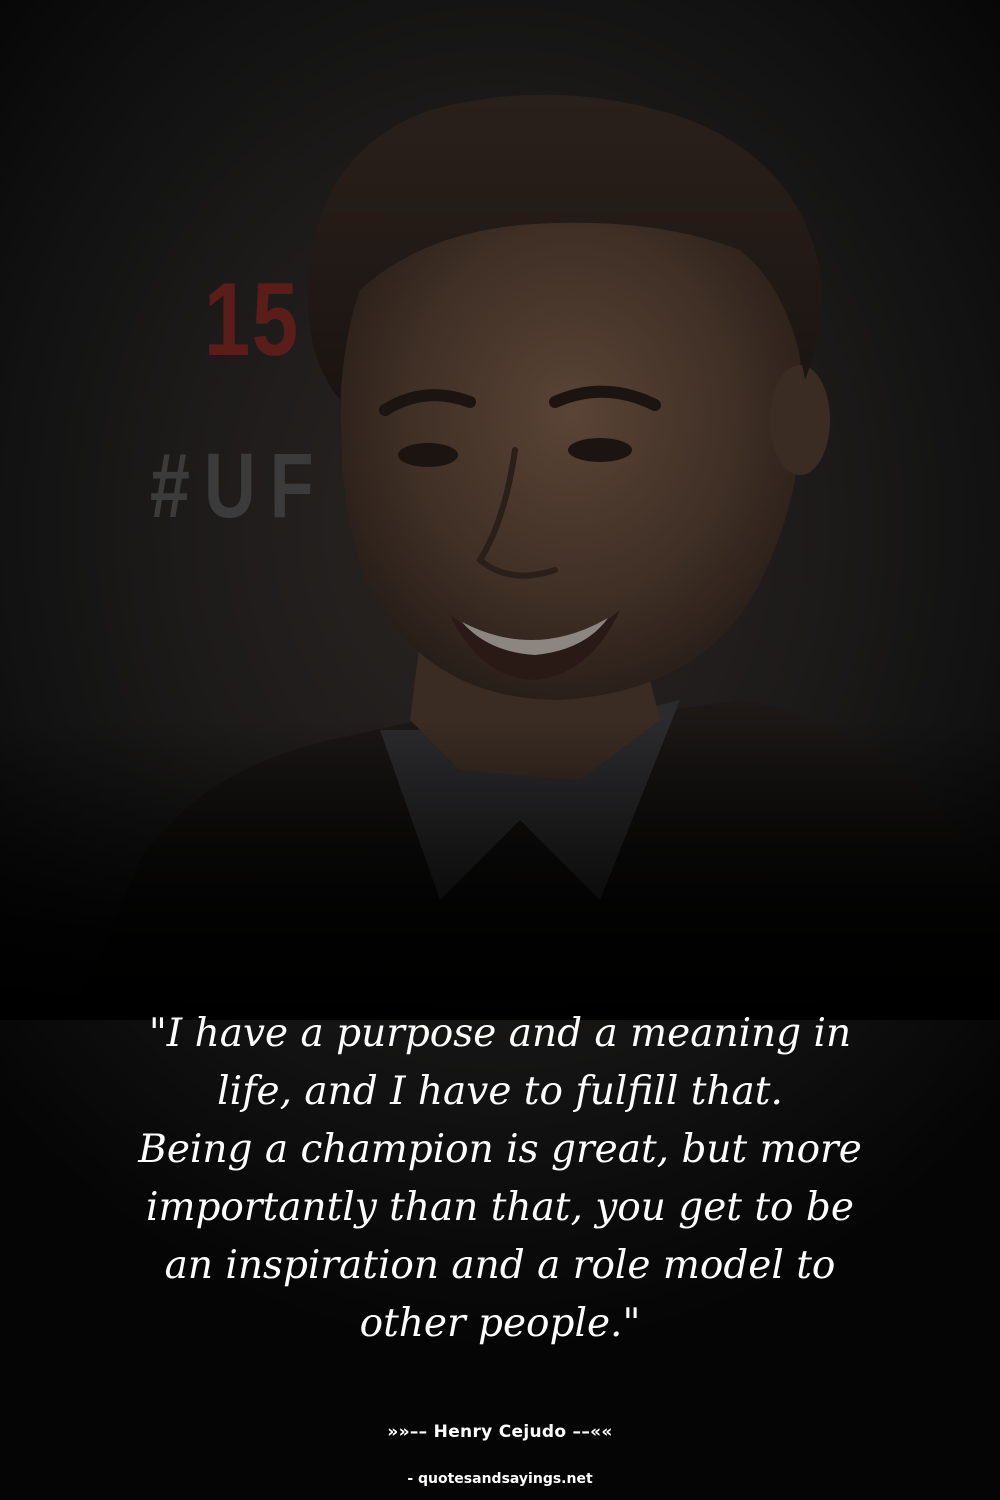  What do you see at coordinates (800, 420) in the screenshot?
I see `ear-shape` at bounding box center [800, 420].